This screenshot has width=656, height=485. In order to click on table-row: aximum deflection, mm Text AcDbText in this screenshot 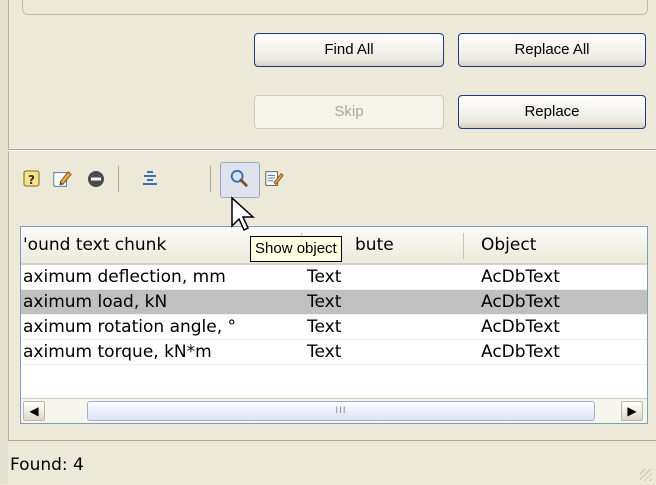, I will do `click(334, 277)`.